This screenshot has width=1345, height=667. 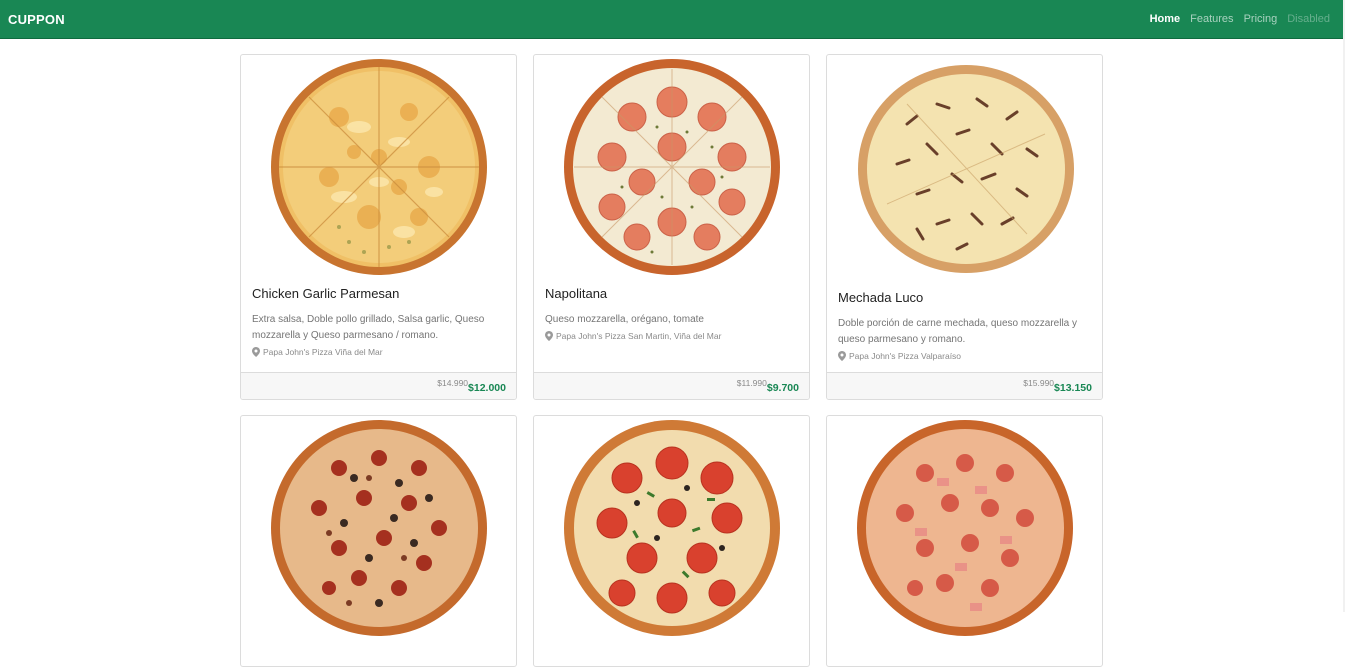 What do you see at coordinates (1261, 19) in the screenshot?
I see `nav-link-pricing: Pricing` at bounding box center [1261, 19].